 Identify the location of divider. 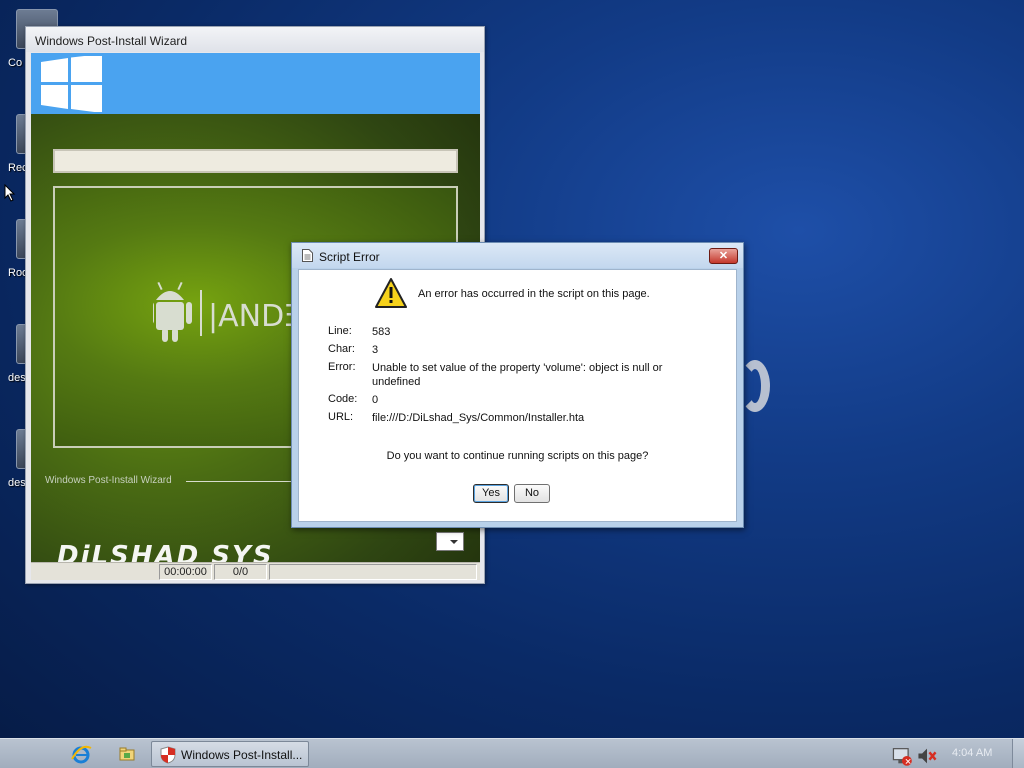
(246, 481).